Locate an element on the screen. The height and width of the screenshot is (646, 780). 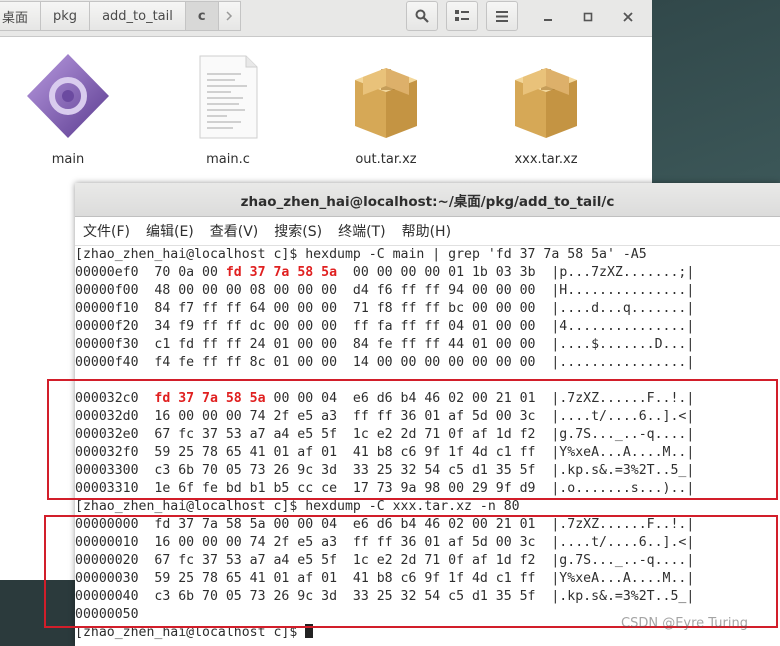
hamburger-icon is located at coordinates (502, 16).